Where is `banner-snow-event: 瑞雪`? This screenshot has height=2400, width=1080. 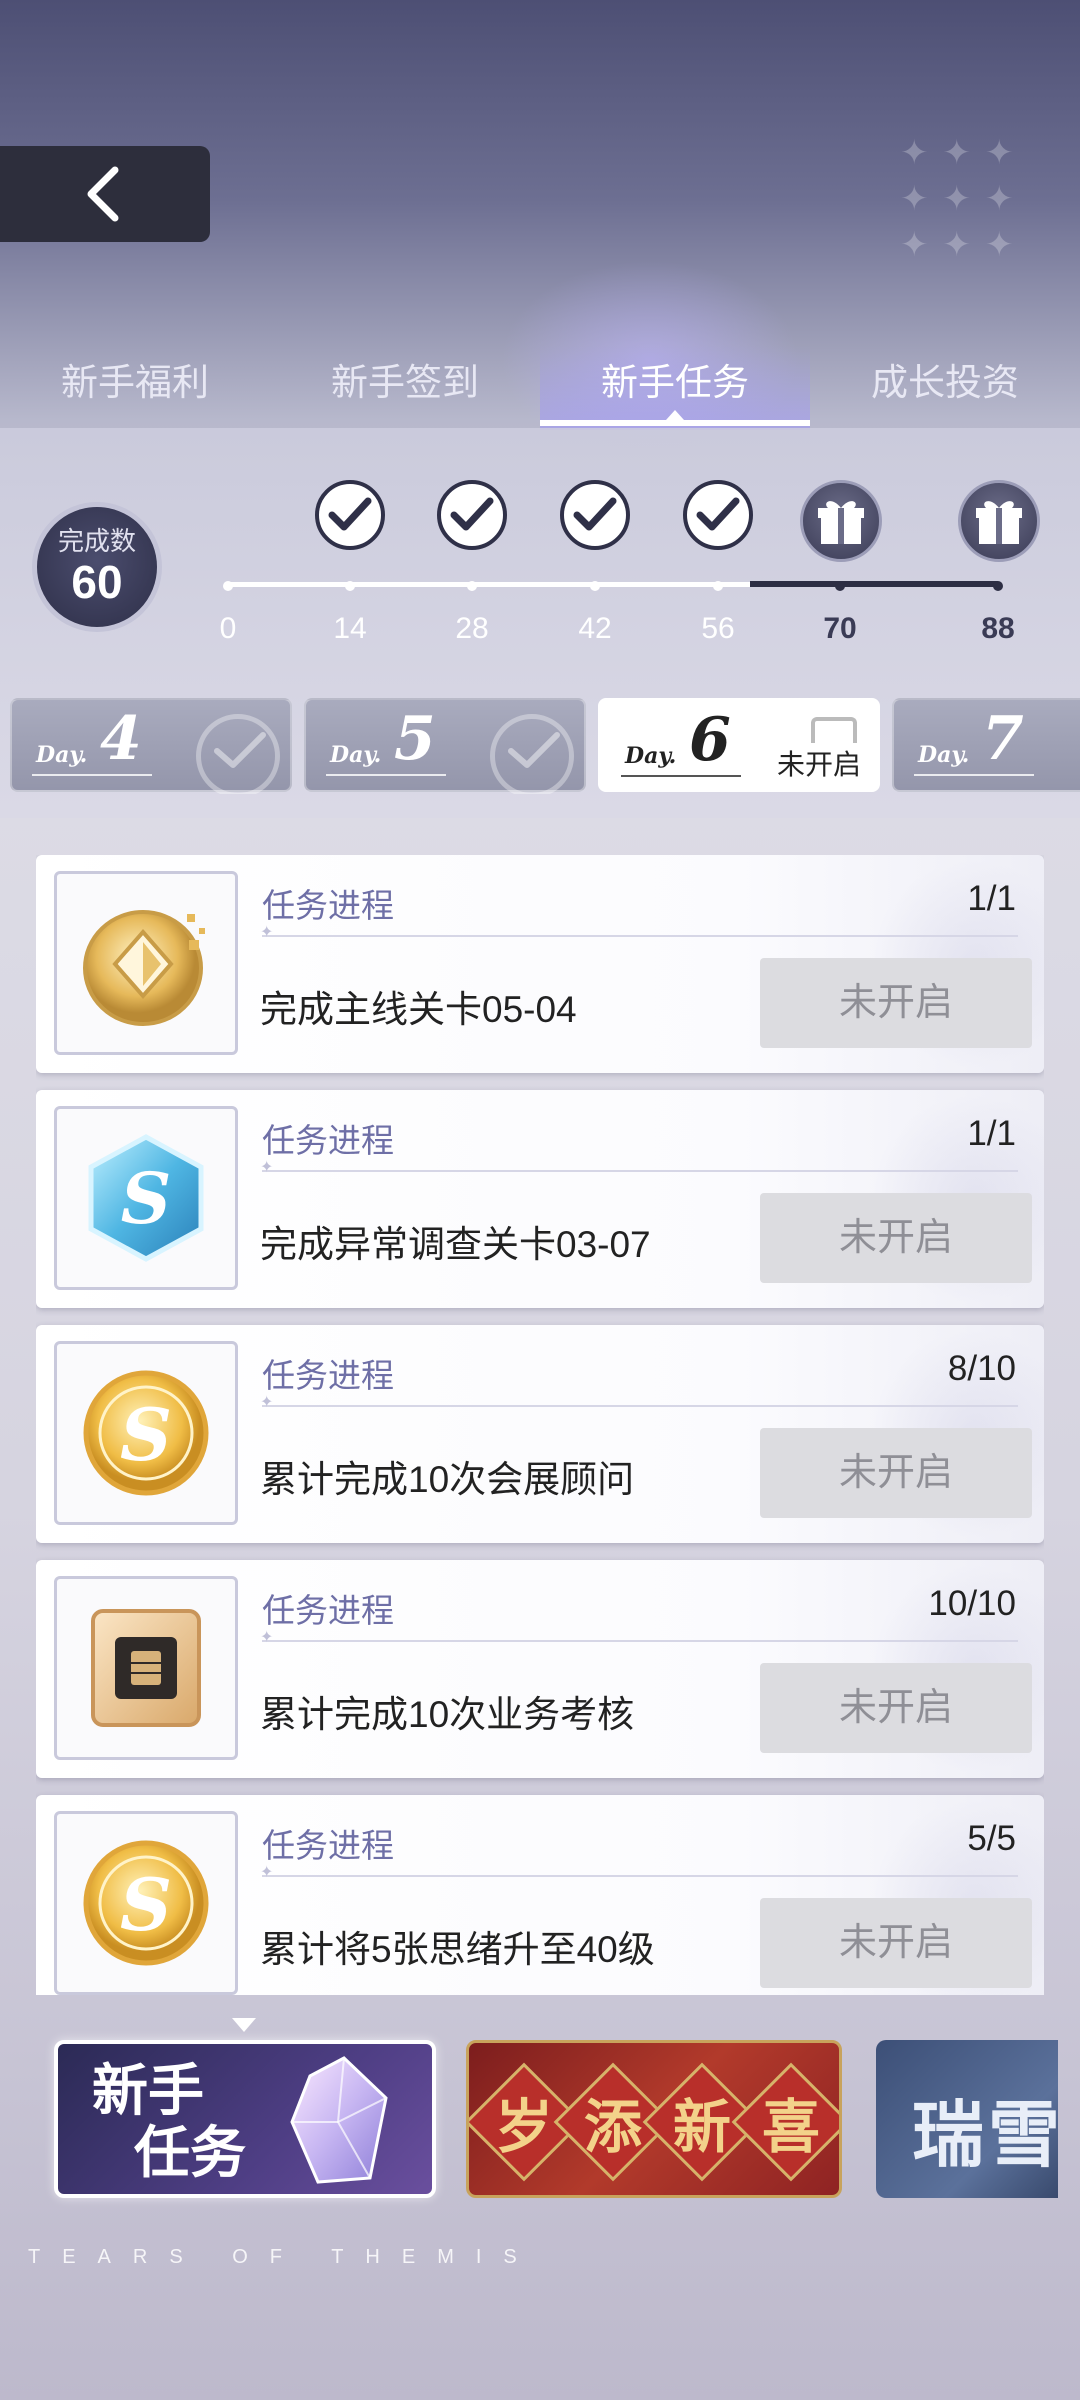
banner-snow-event: 瑞雪 is located at coordinates (967, 2119).